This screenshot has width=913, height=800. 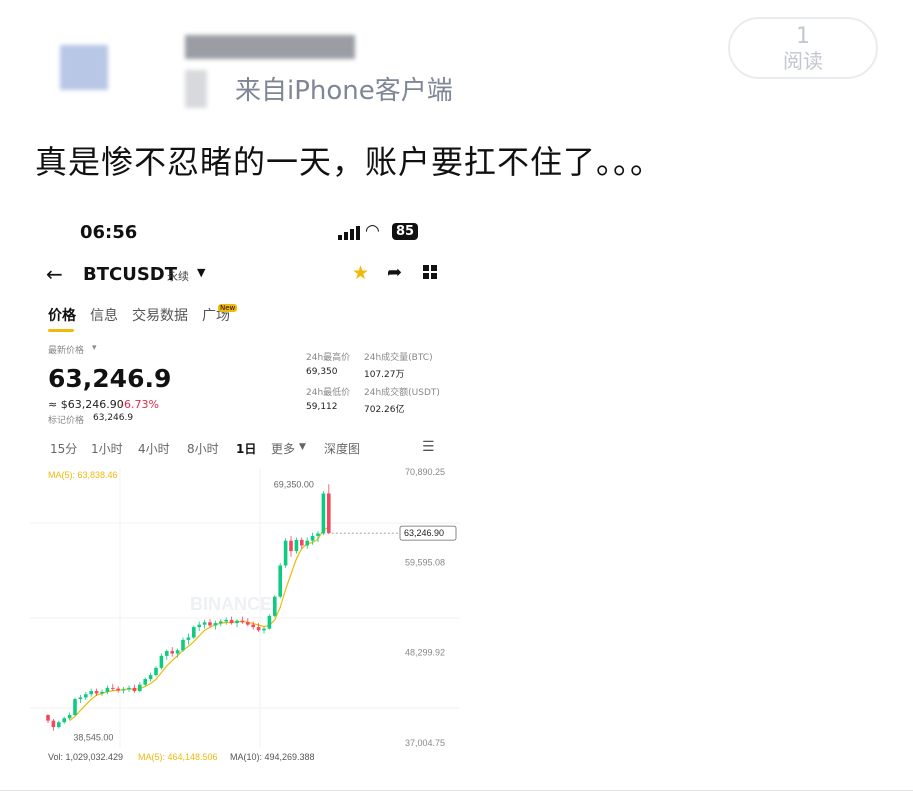 I want to click on interval-1h: 1小时, so click(x=107, y=448).